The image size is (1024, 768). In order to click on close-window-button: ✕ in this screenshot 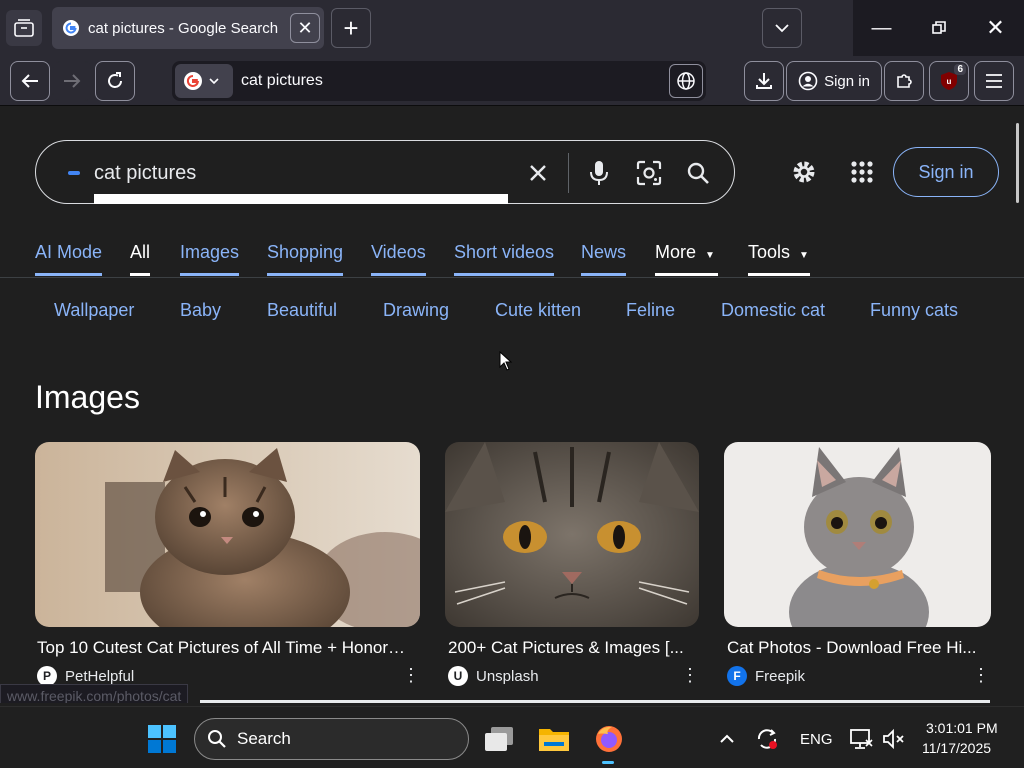, I will do `click(995, 28)`.